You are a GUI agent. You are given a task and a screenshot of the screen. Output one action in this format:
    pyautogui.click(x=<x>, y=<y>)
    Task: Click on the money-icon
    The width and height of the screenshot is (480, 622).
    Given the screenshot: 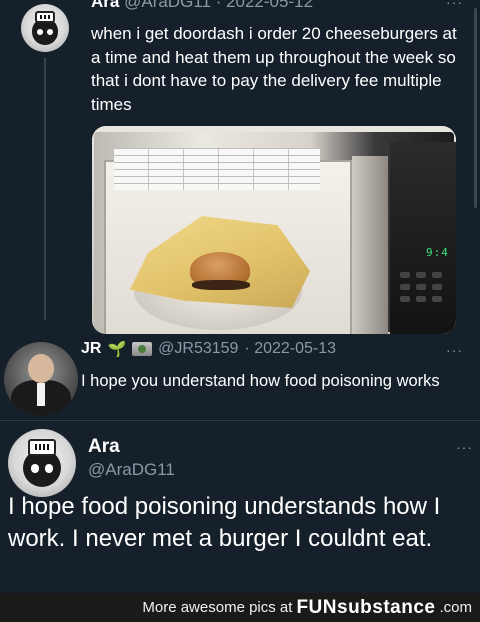 What is the action you would take?
    pyautogui.click(x=142, y=349)
    